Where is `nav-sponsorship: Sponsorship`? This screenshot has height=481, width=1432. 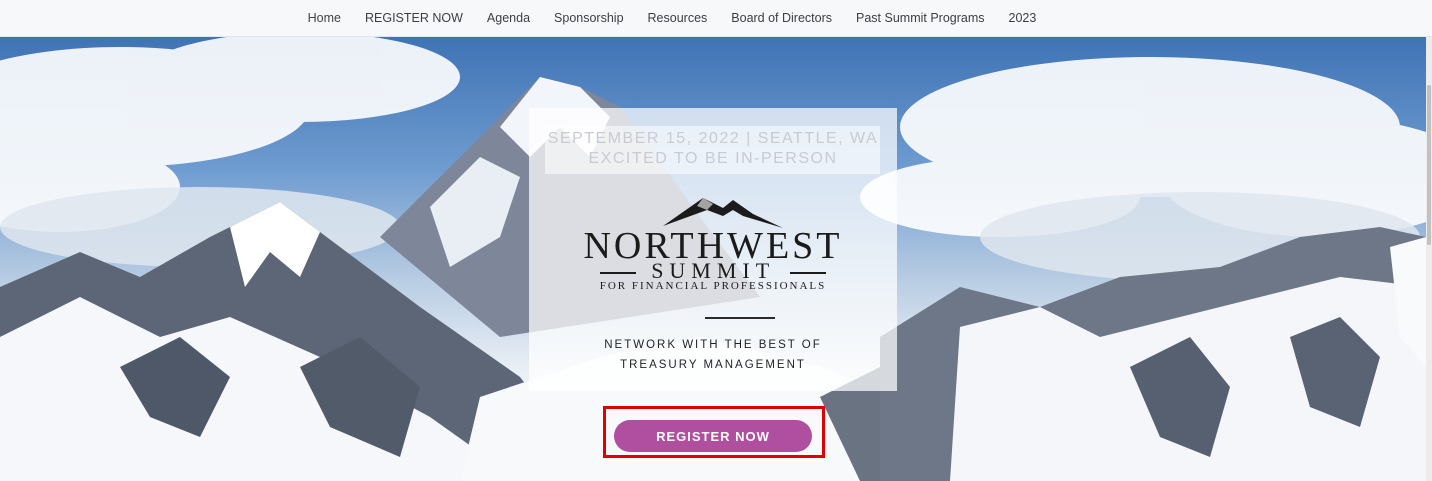
nav-sponsorship: Sponsorship is located at coordinates (589, 18).